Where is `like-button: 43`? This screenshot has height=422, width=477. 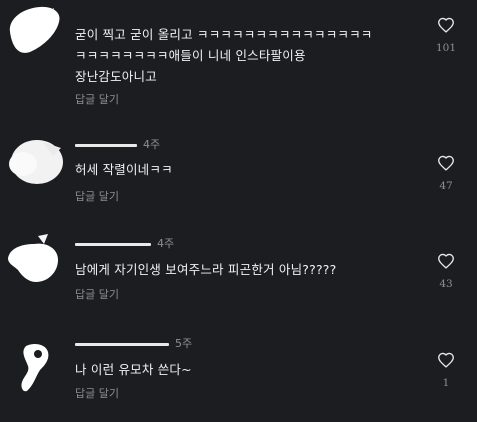 like-button: 43 is located at coordinates (446, 271).